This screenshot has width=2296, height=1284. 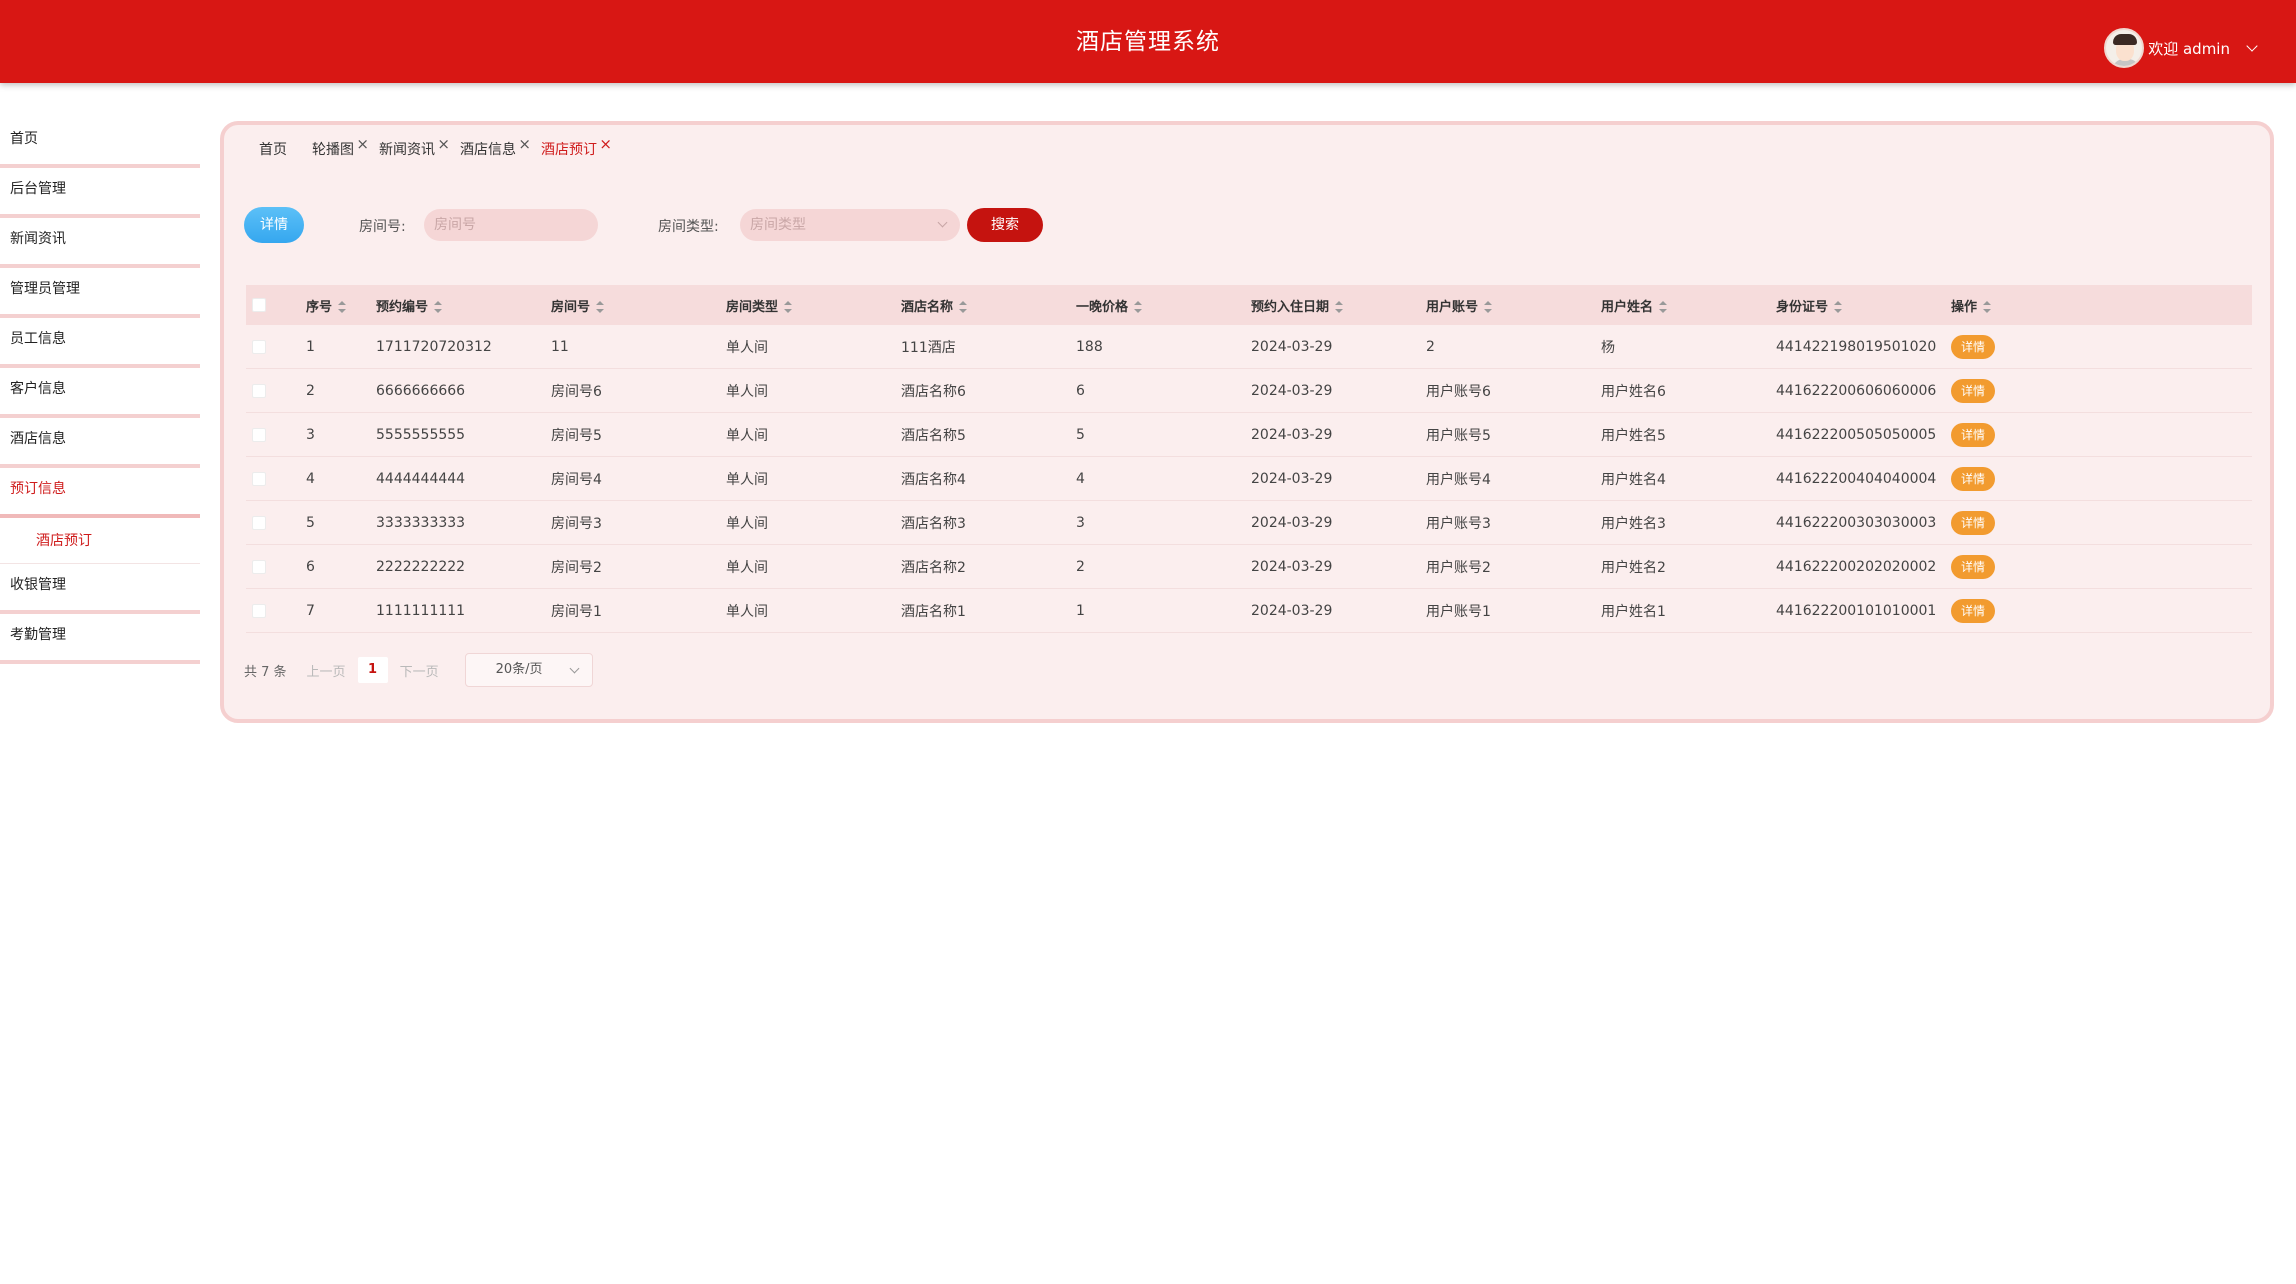 What do you see at coordinates (1163, 305) in the screenshot?
I see `column-header: 一晚价格` at bounding box center [1163, 305].